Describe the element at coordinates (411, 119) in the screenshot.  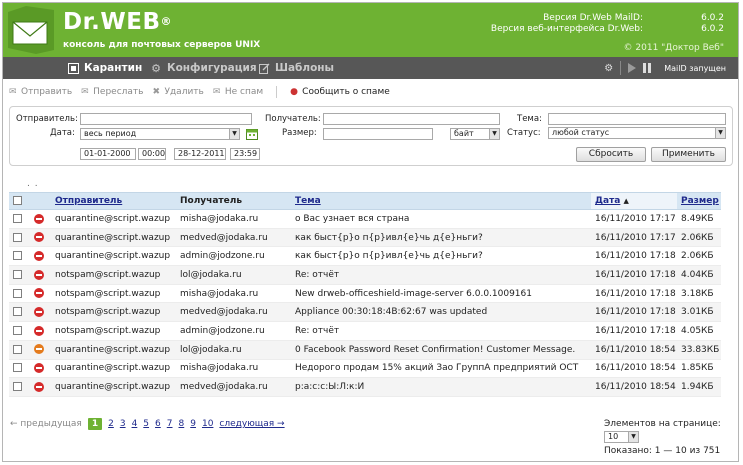
I see `recipient-input` at that location.